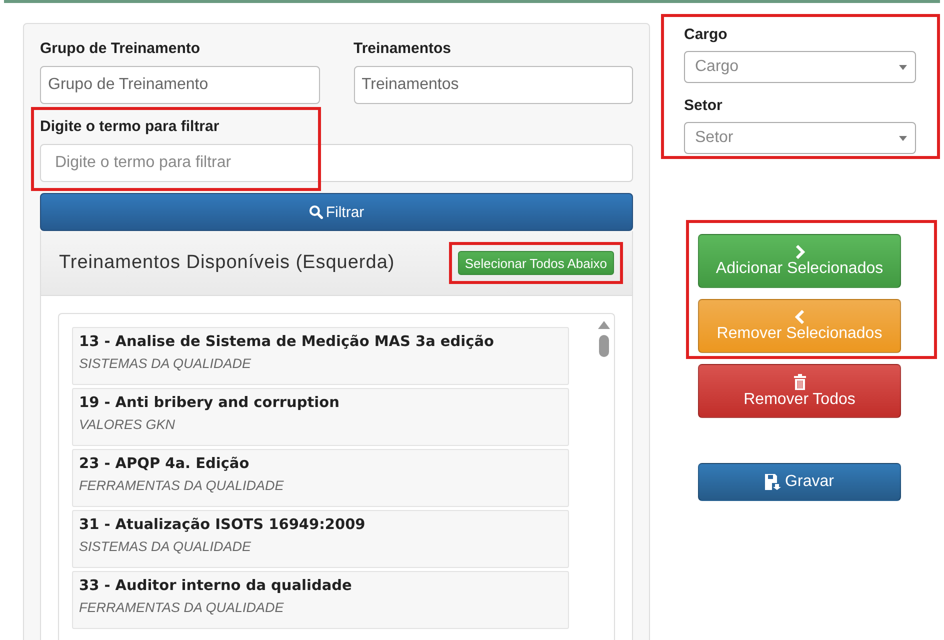  What do you see at coordinates (706, 35) in the screenshot?
I see `field-label: Cargo` at bounding box center [706, 35].